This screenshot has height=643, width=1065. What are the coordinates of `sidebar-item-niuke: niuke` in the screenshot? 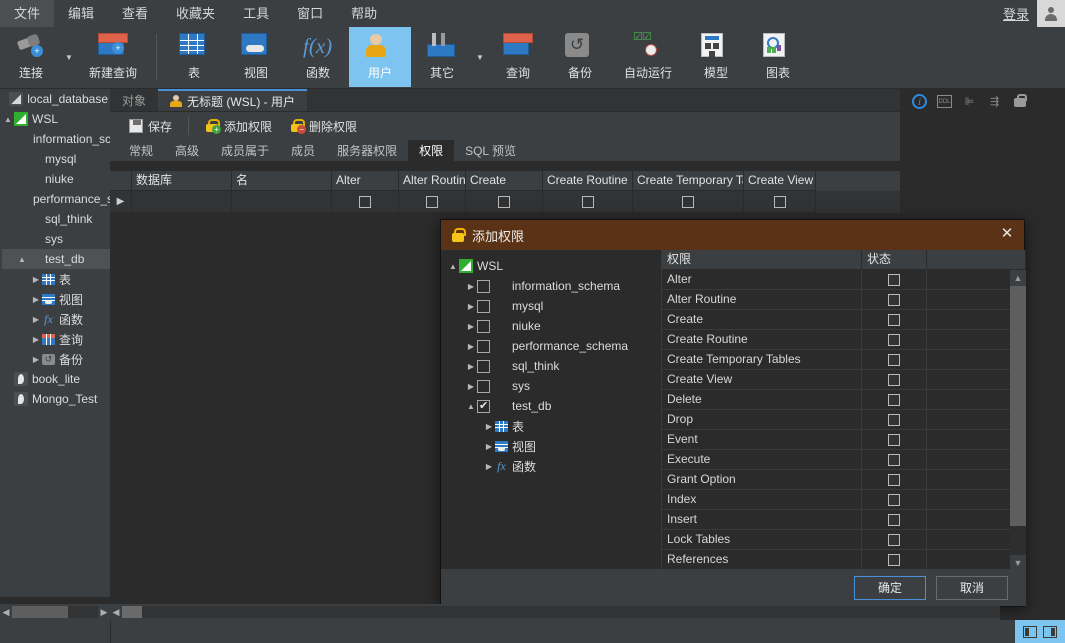 It's located at (55, 179).